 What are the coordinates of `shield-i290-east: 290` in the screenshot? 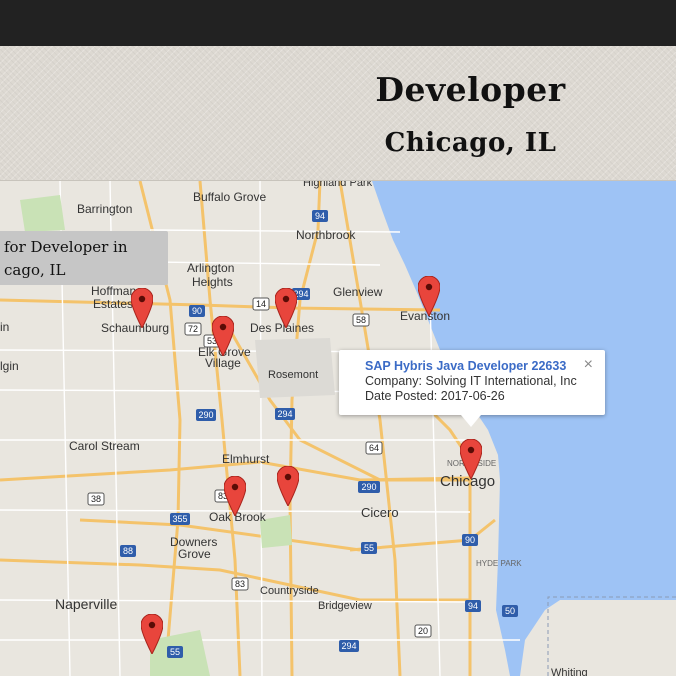 It's located at (369, 487).